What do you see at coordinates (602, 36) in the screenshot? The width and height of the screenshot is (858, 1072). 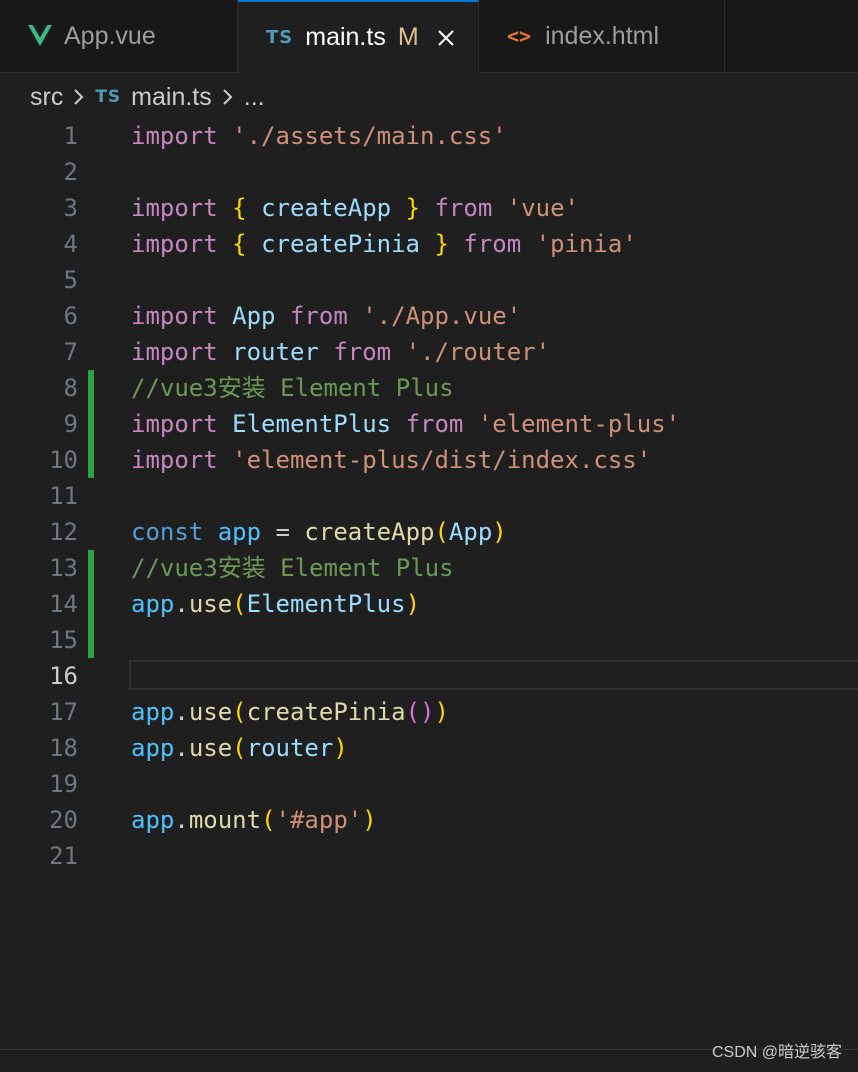 I see `tab-index-html: <> index.html` at bounding box center [602, 36].